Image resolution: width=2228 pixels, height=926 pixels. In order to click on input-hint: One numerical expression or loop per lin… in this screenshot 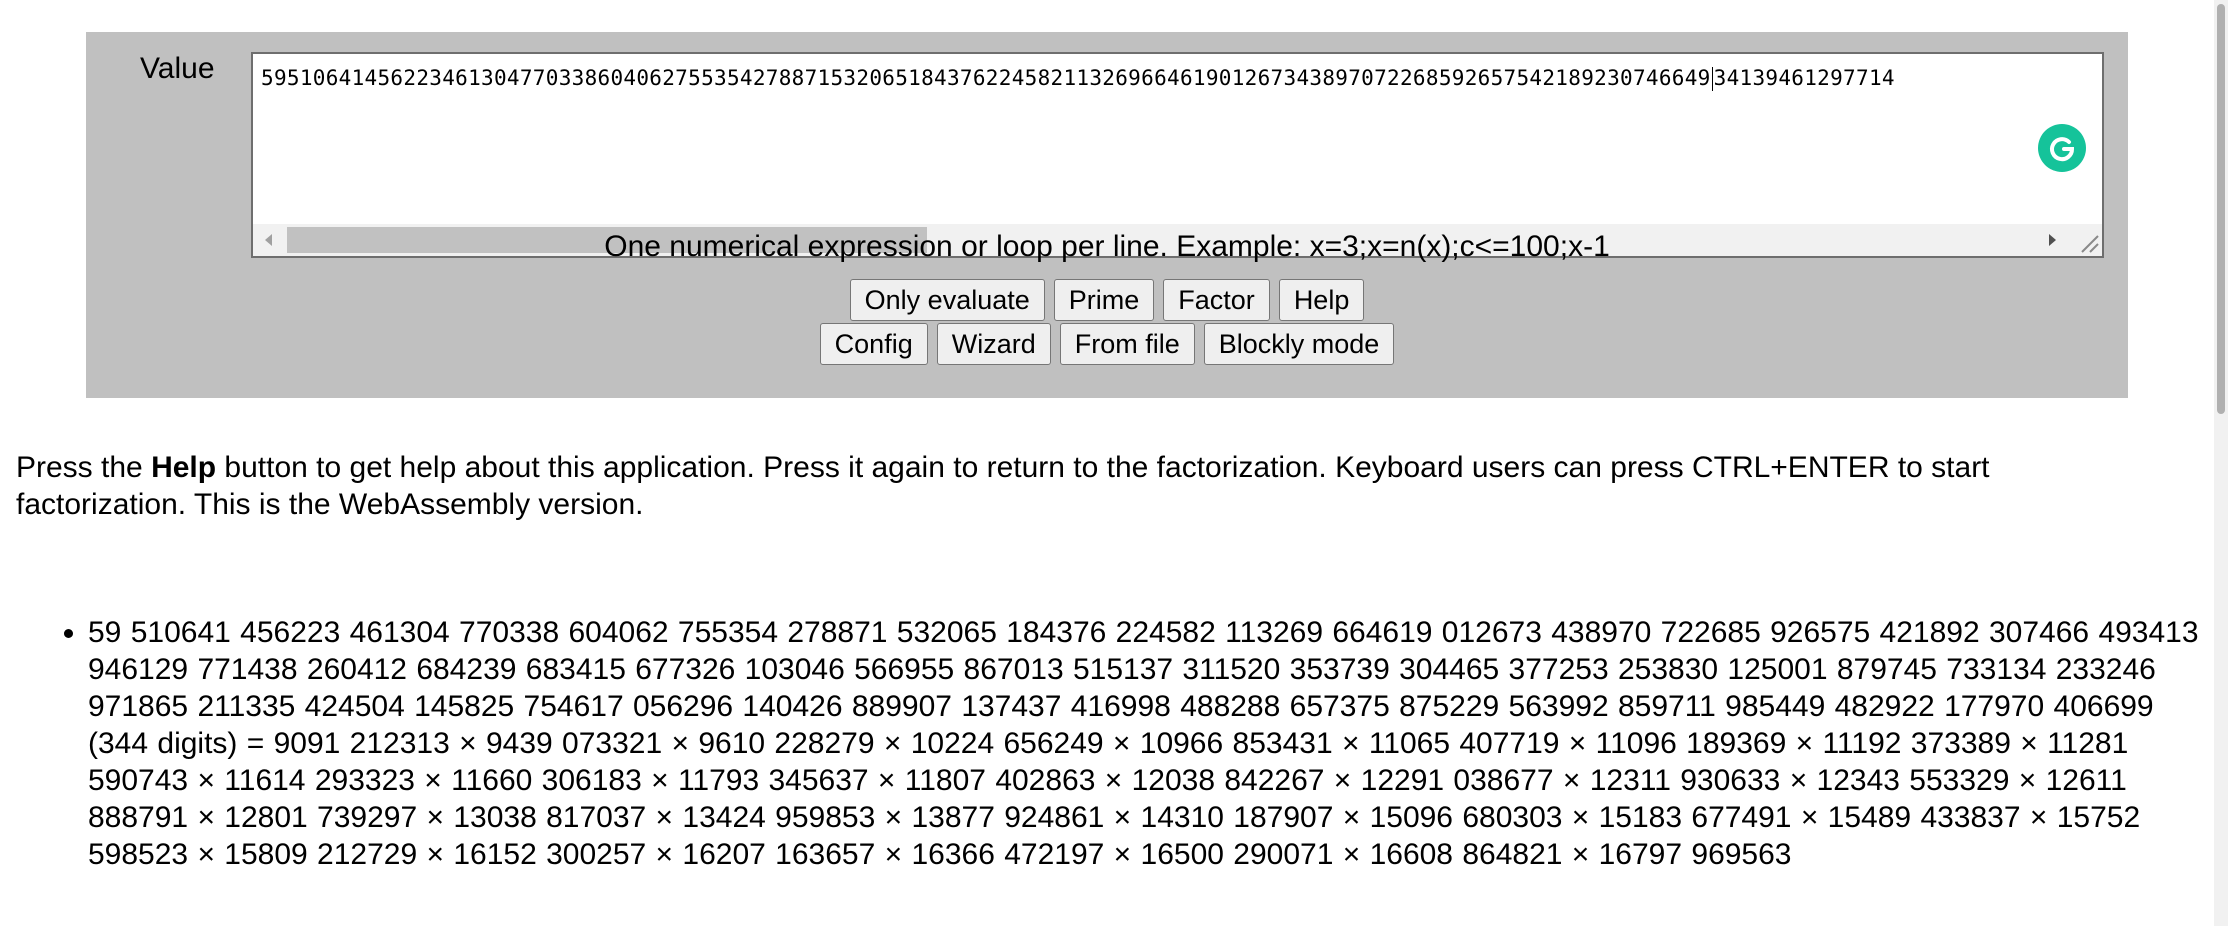, I will do `click(1107, 246)`.